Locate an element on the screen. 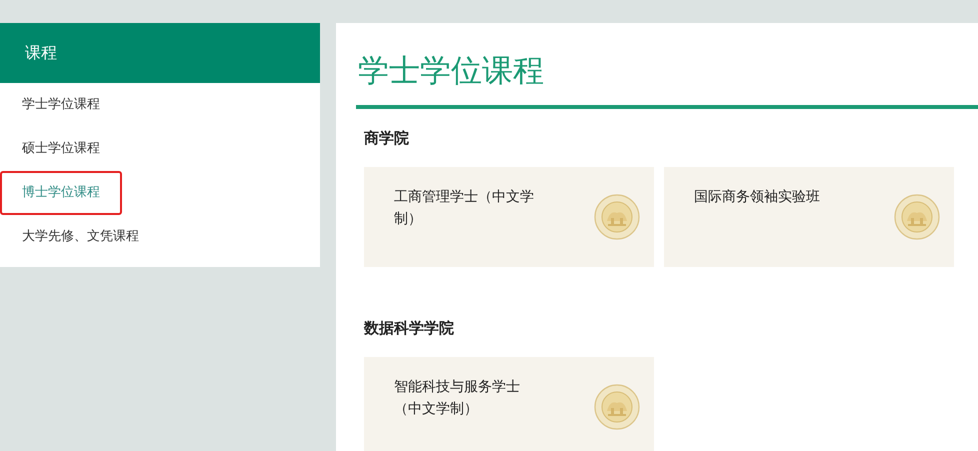  program-card: 工商管理学士（中文学制） is located at coordinates (509, 217).